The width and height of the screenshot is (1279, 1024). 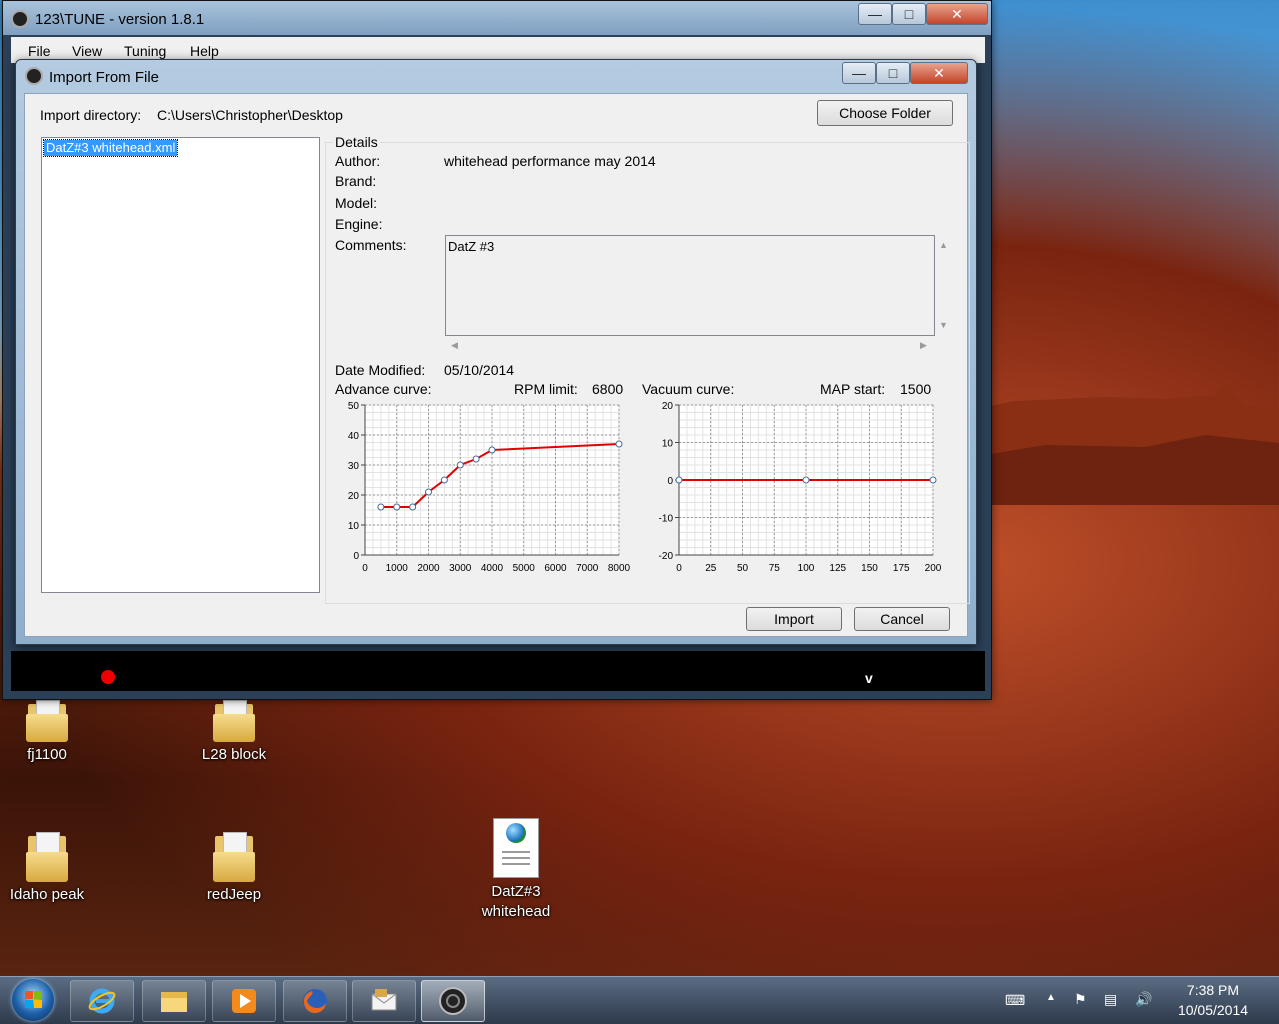 I want to click on dialog-minimize-button: —, so click(x=859, y=73).